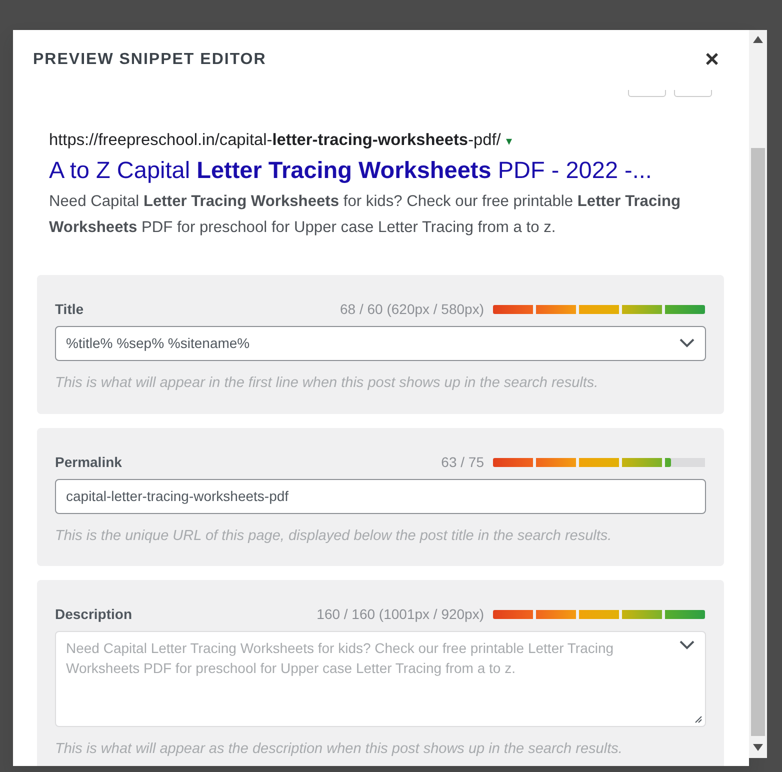 The height and width of the screenshot is (772, 782). What do you see at coordinates (462, 462) in the screenshot?
I see `character-count: 63 / 75` at bounding box center [462, 462].